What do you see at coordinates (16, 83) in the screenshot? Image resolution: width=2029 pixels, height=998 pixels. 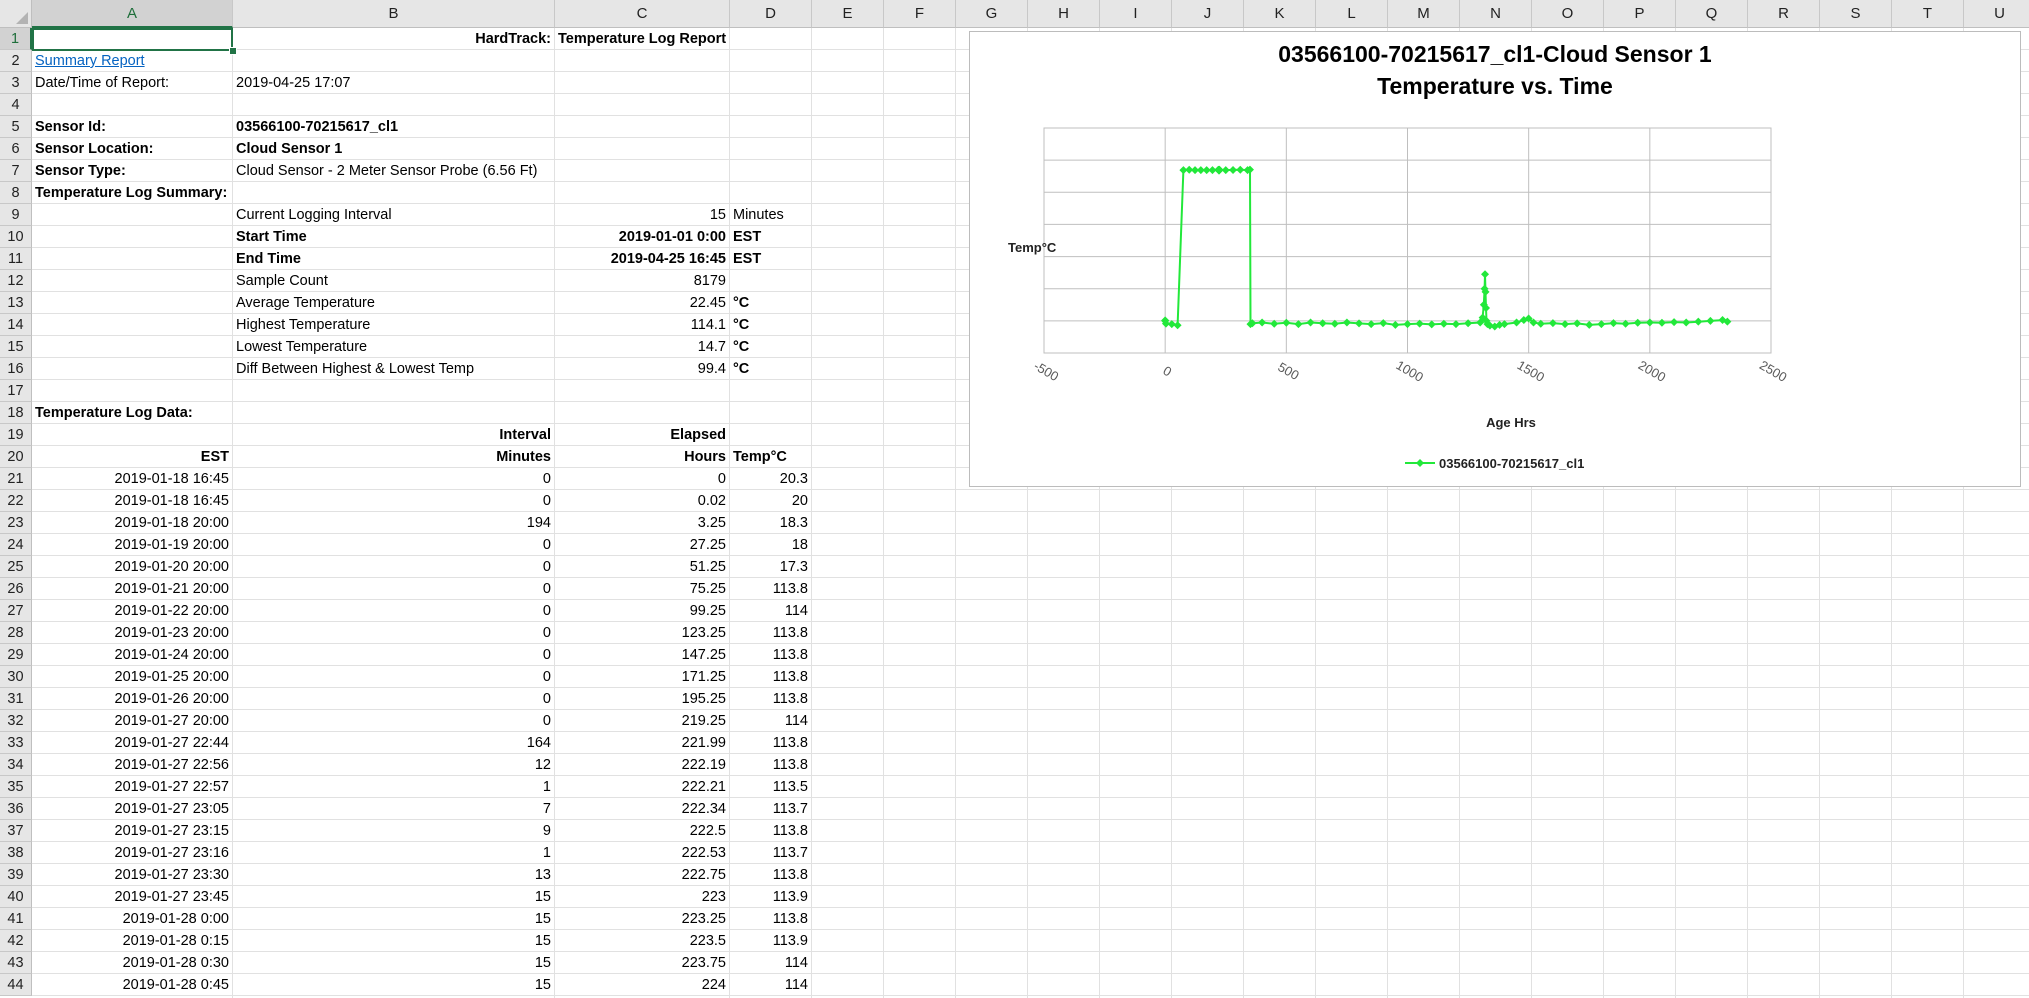 I see `row-header-3: 3` at bounding box center [16, 83].